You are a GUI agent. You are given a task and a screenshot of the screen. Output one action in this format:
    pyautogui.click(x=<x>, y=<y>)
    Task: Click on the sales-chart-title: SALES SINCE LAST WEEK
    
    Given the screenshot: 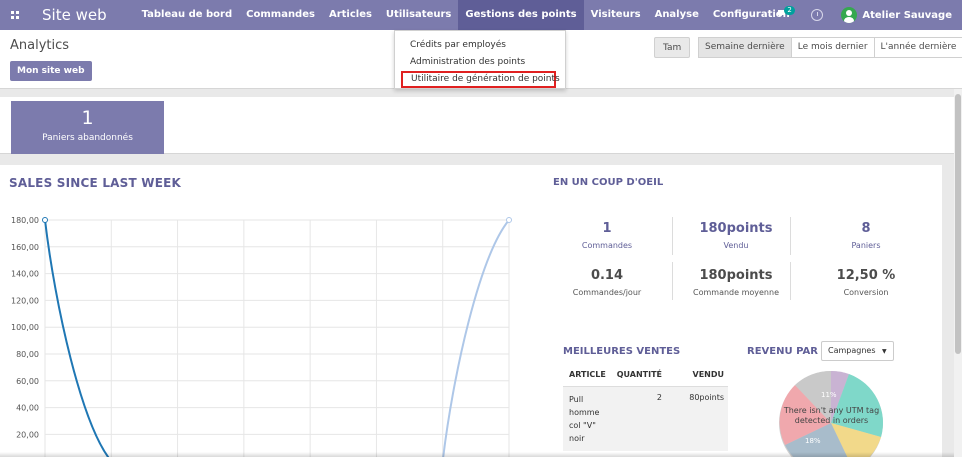 What is the action you would take?
    pyautogui.click(x=95, y=183)
    